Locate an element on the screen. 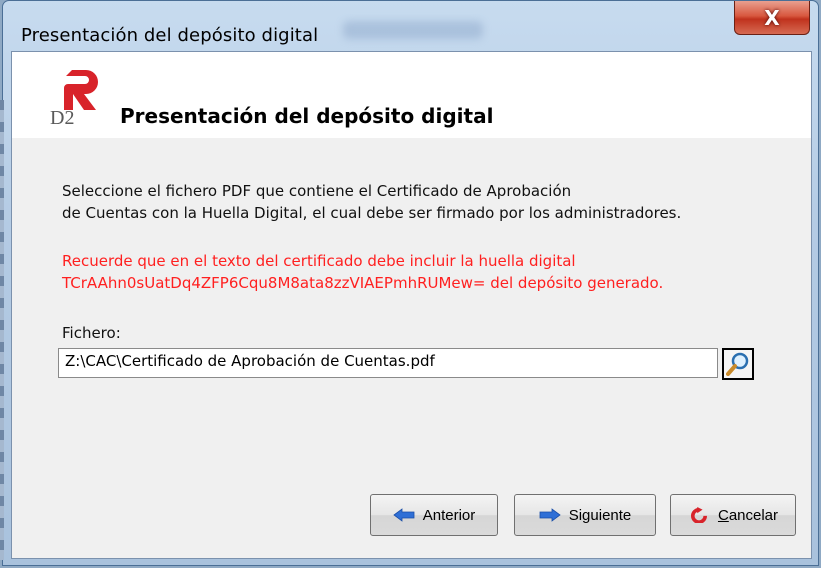 Image resolution: width=821 pixels, height=568 pixels. previous-button: Anterior is located at coordinates (434, 515).